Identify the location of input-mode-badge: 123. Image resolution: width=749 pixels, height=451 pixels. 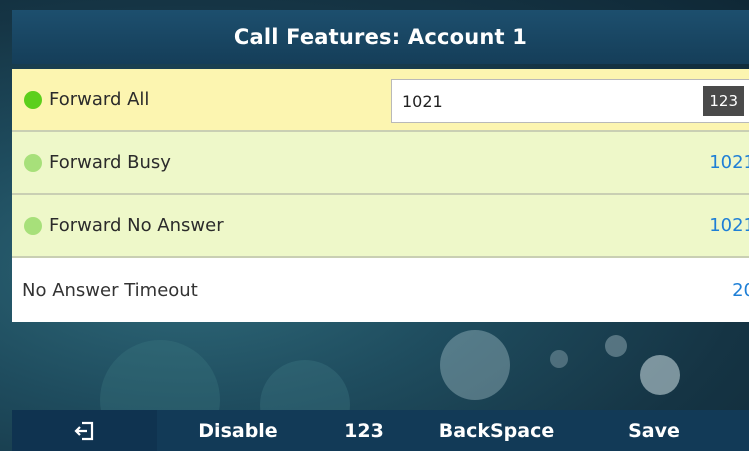
(723, 101).